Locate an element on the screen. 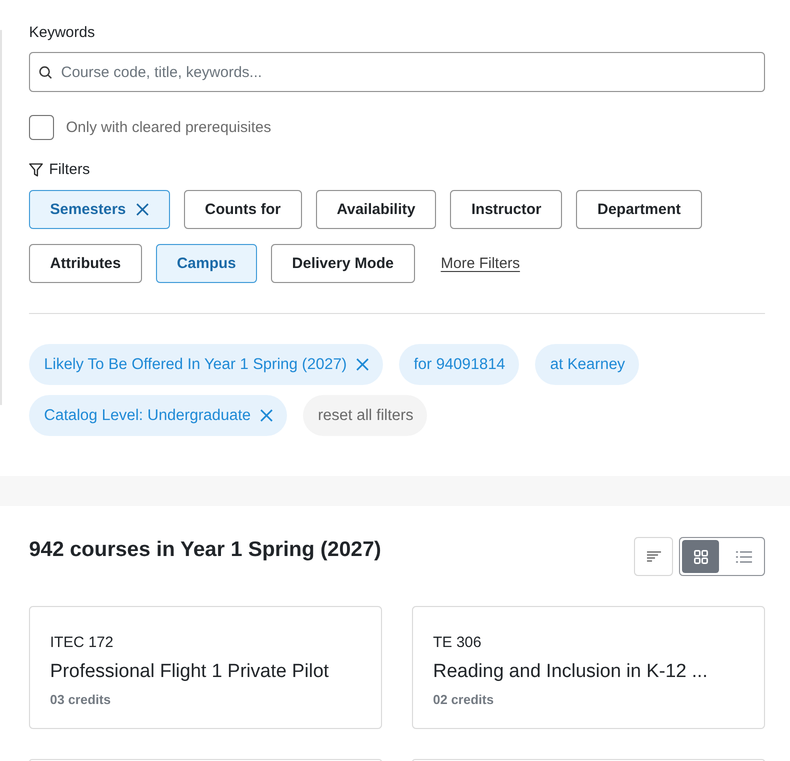 The width and height of the screenshot is (790, 761). course-code: ITEC 172 is located at coordinates (82, 643).